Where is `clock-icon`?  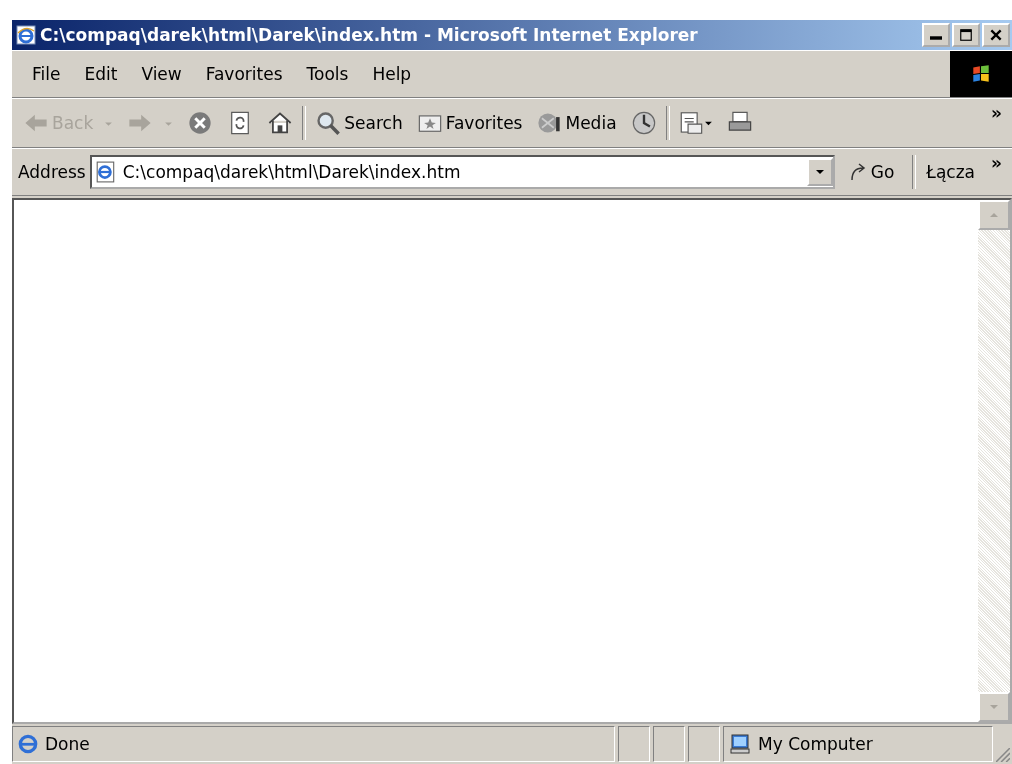 clock-icon is located at coordinates (643, 123).